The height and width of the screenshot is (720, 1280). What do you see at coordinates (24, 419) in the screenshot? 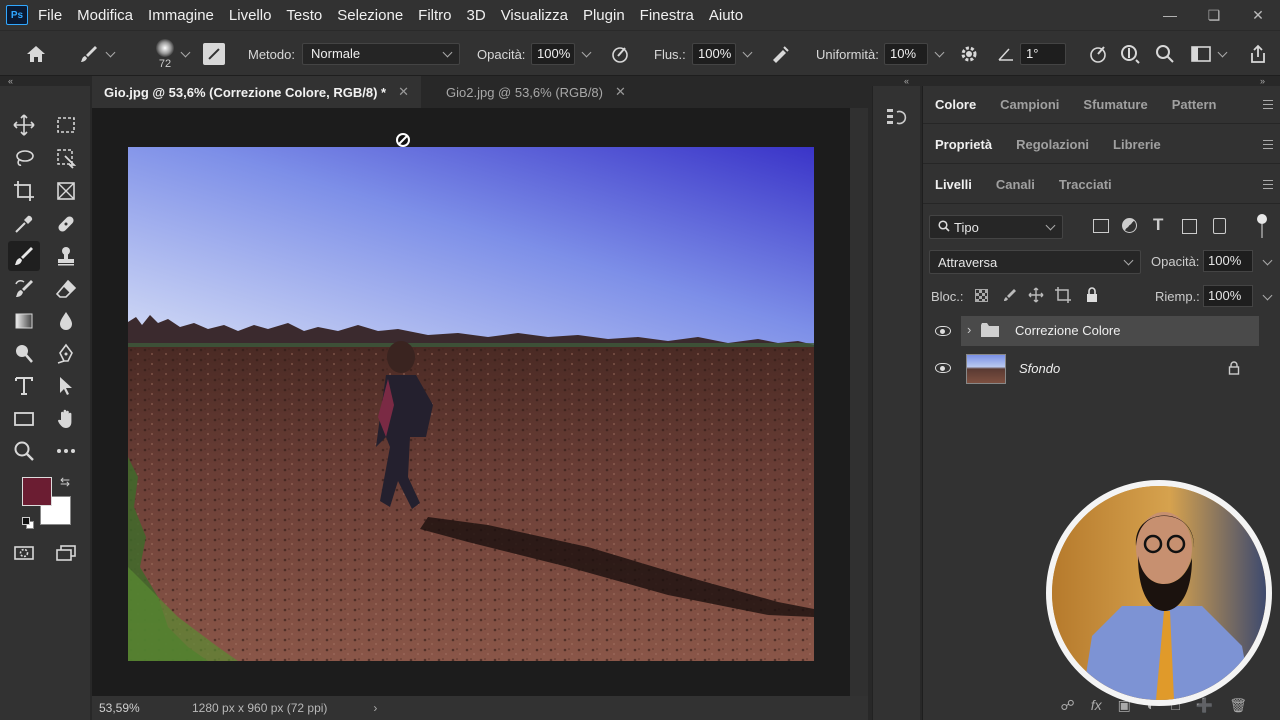
I see `rectangle-tool-icon` at bounding box center [24, 419].